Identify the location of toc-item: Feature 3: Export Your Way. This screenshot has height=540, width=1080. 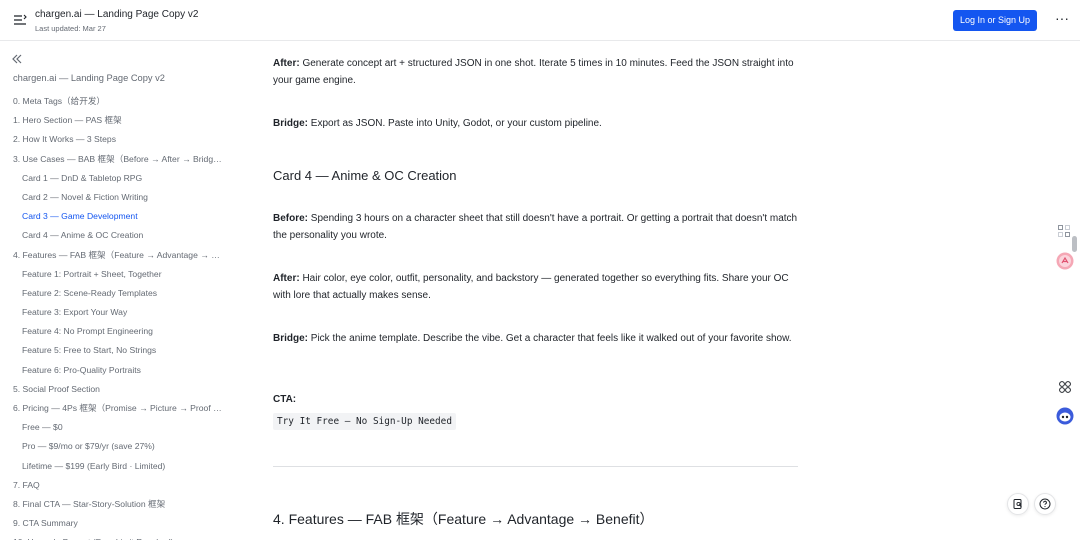
(122, 312).